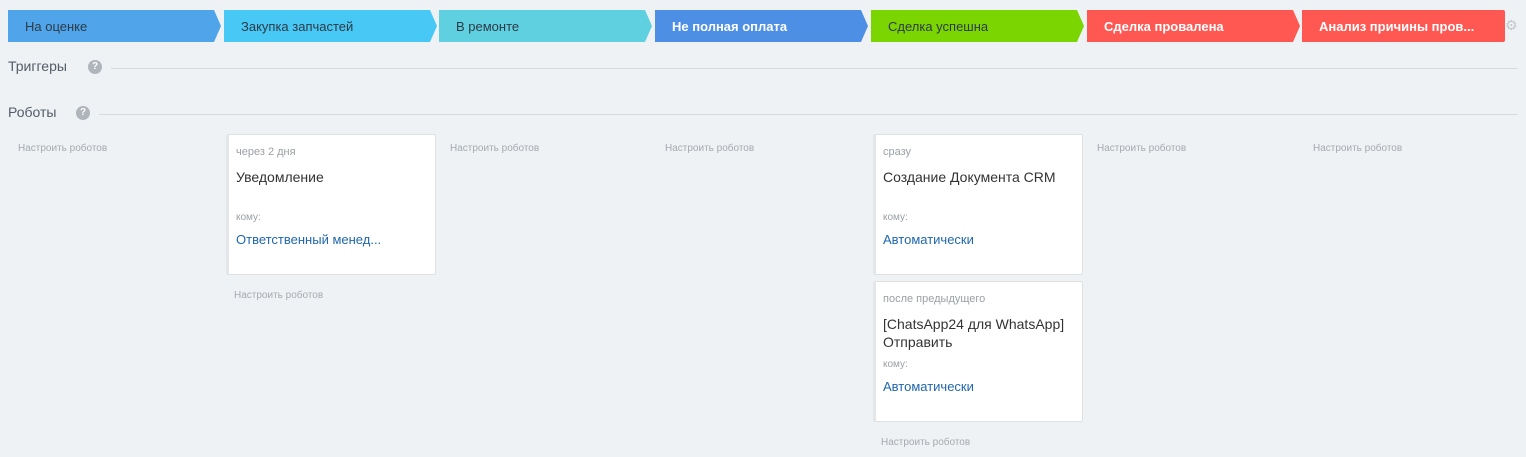  I want to click on stage-1: Закупка запчастей, so click(330, 26).